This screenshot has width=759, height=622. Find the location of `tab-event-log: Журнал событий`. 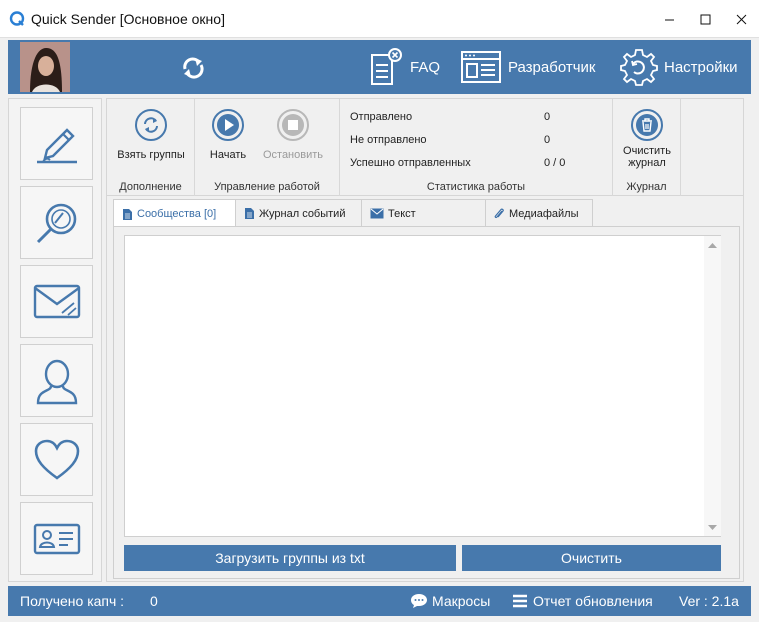

tab-event-log: Журнал событий is located at coordinates (298, 213).